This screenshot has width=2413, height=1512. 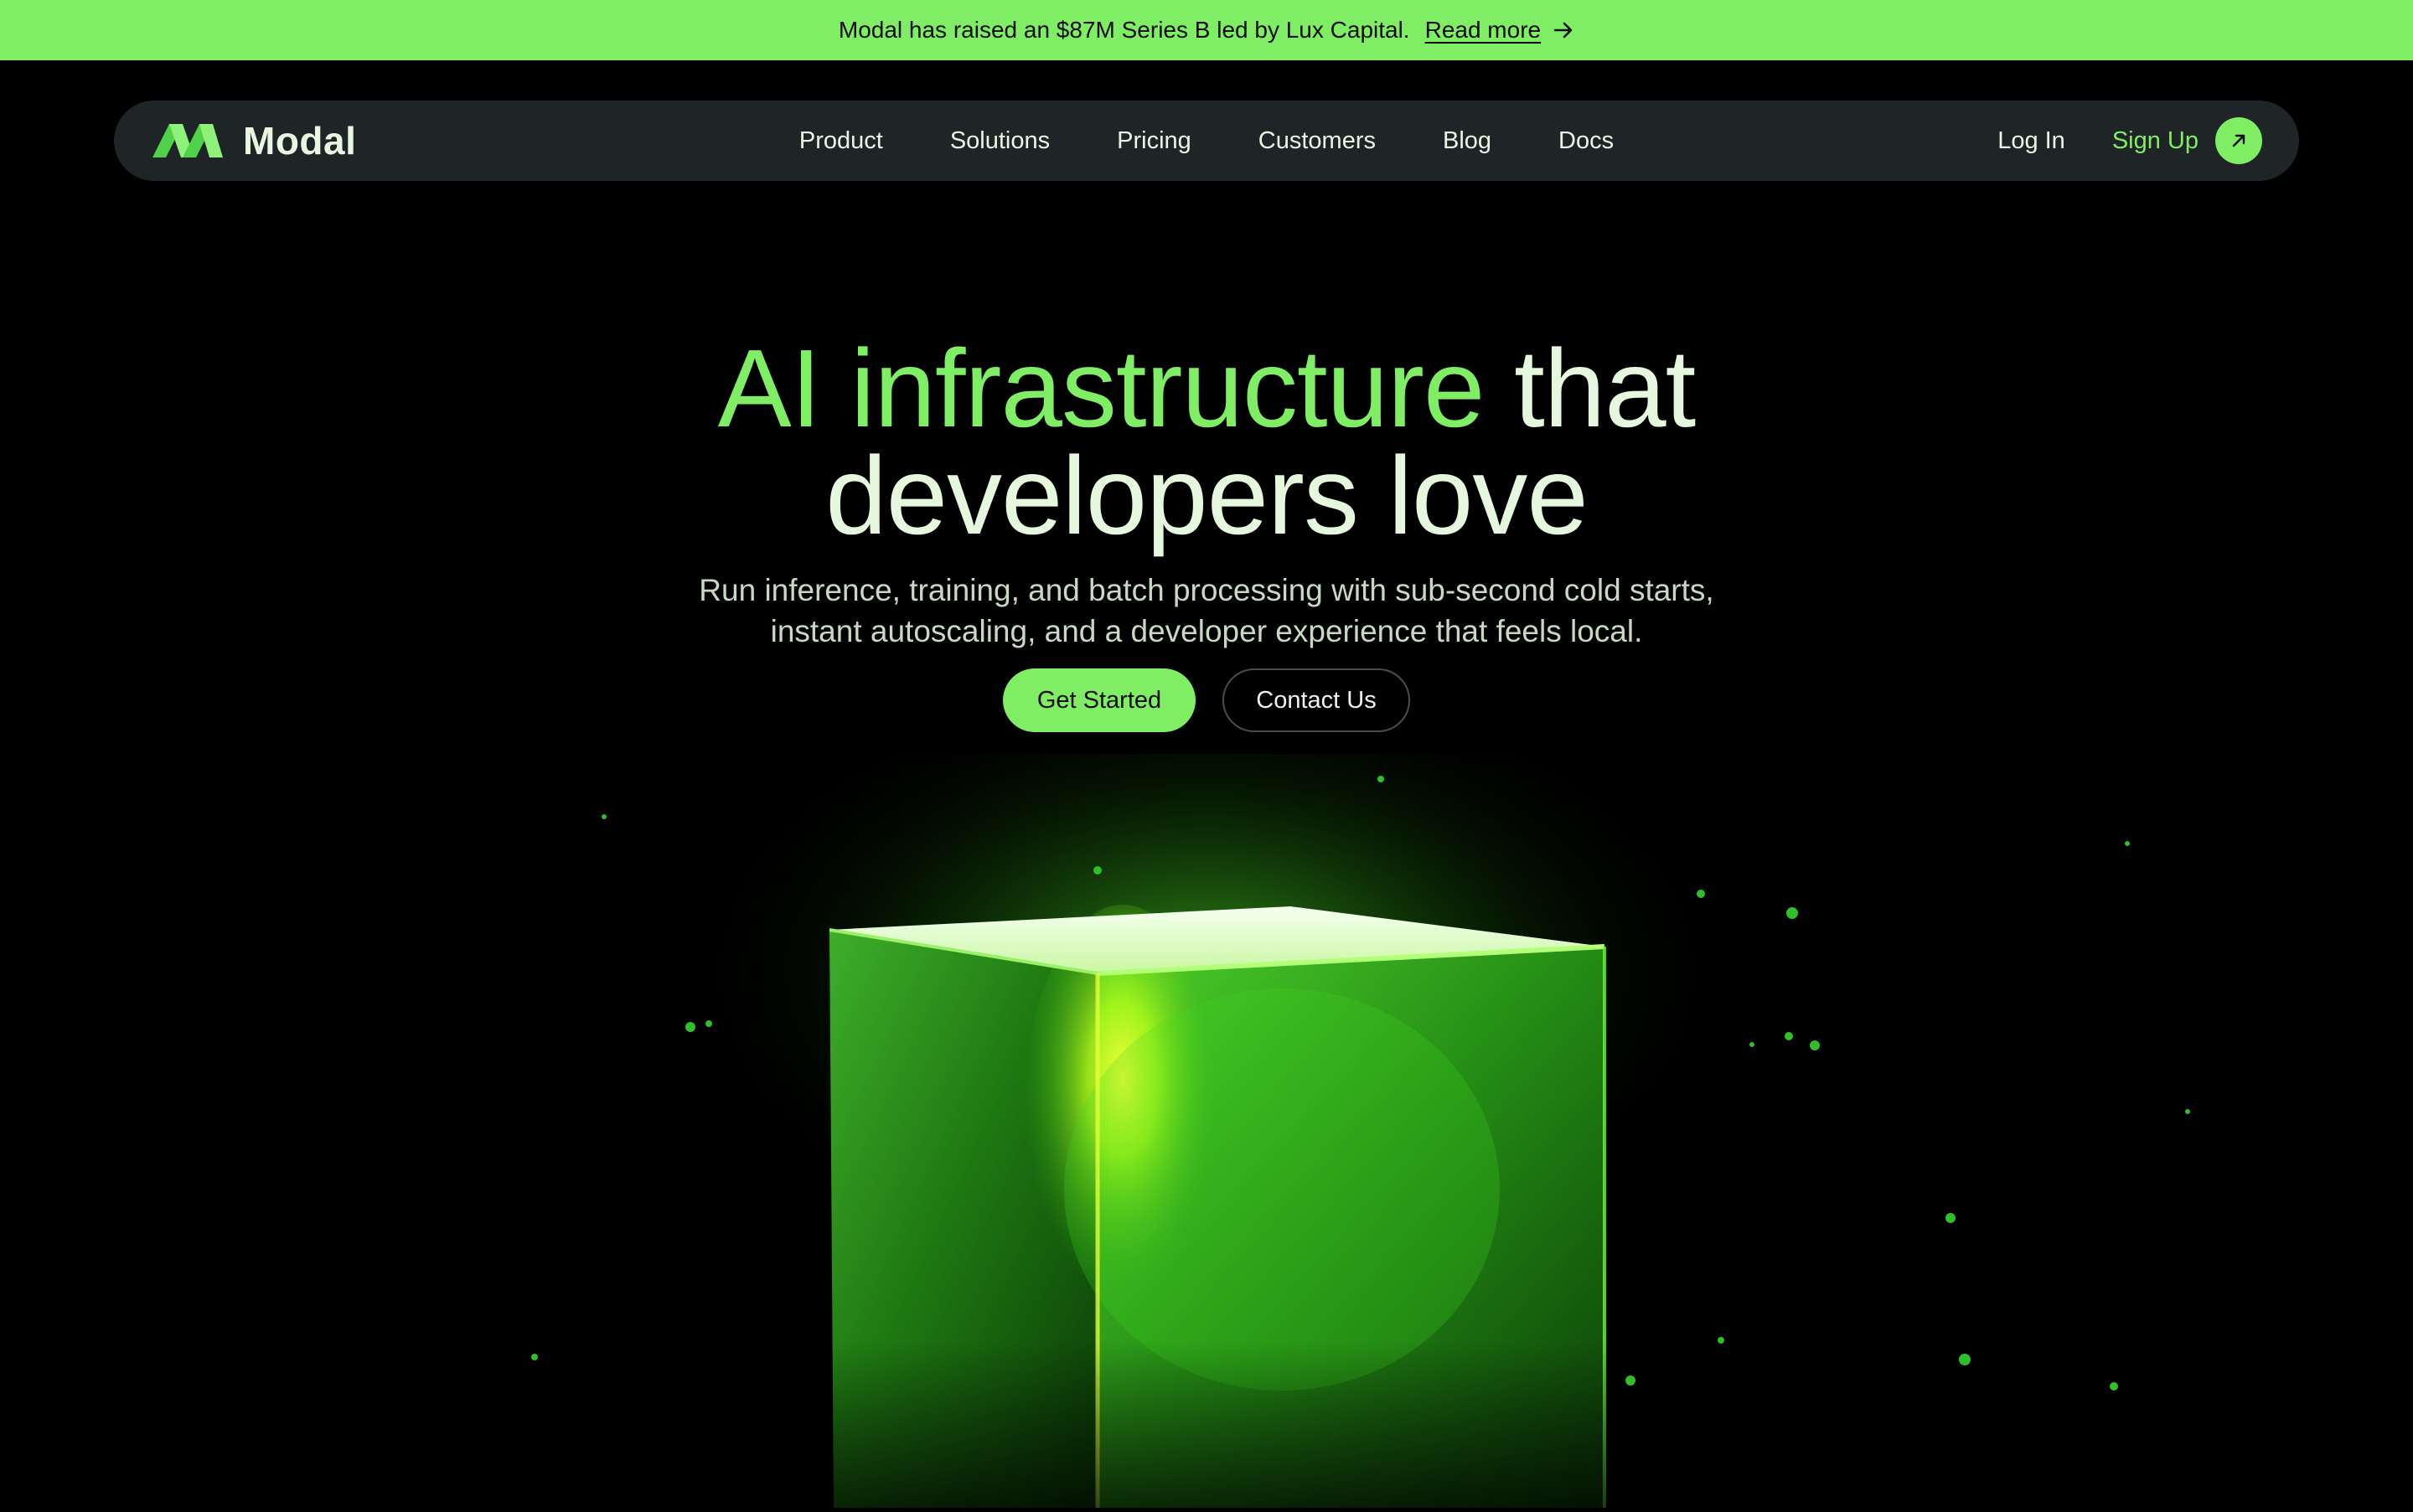 I want to click on modal-logo-icon, so click(x=187, y=140).